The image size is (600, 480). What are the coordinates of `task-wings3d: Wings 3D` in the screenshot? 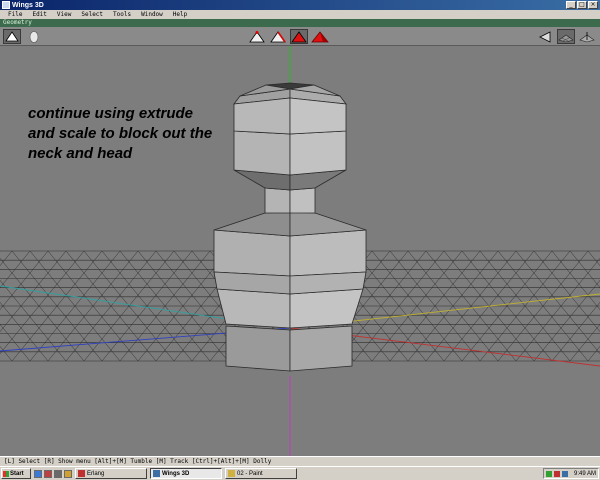 It's located at (186, 473).